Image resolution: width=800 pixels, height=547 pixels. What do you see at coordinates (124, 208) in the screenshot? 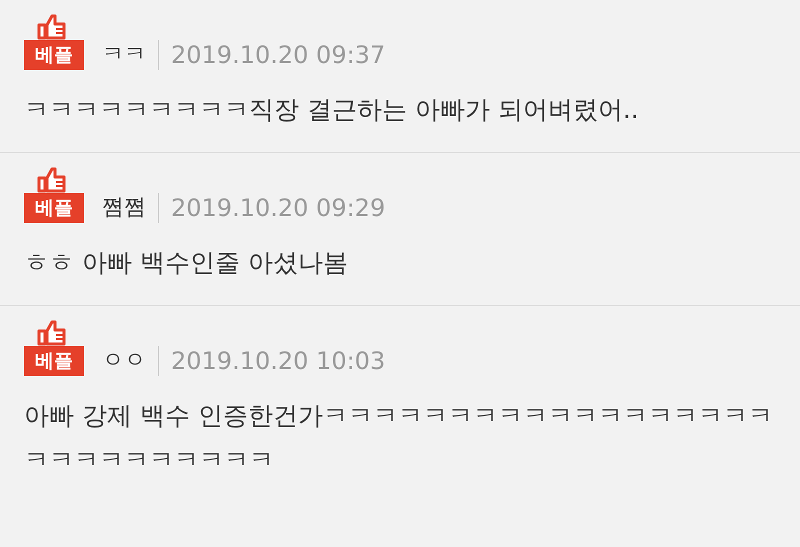
I see `author-name: 쪔쪔` at bounding box center [124, 208].